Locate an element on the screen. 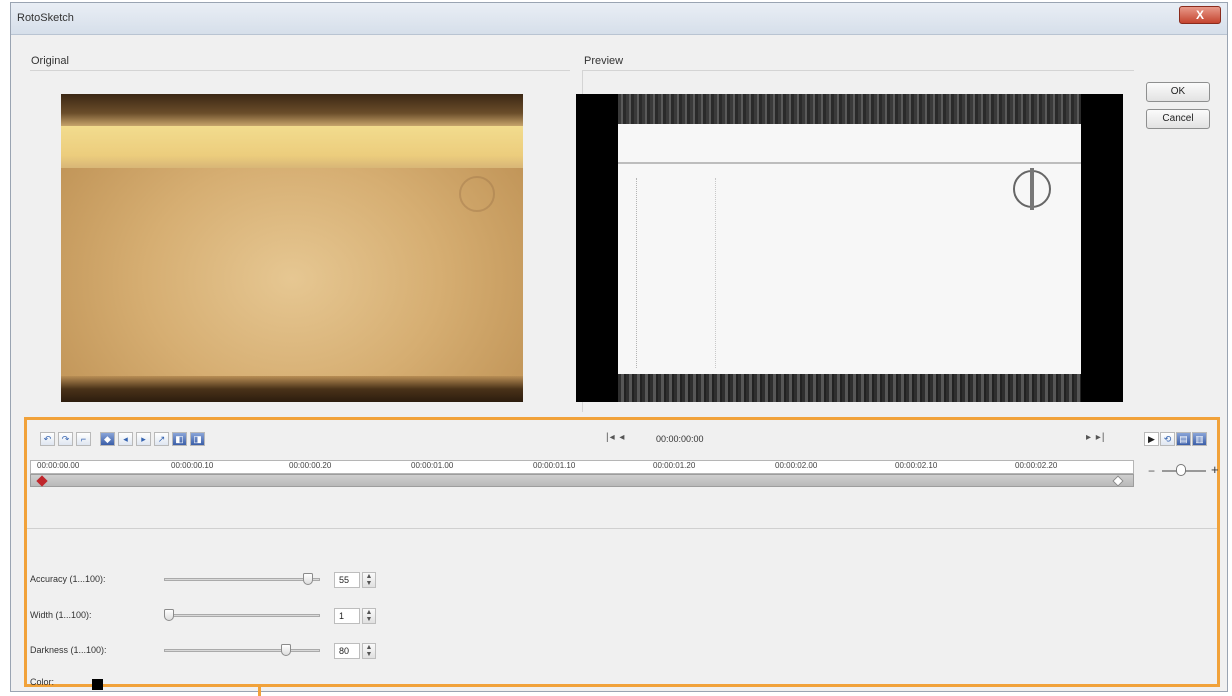 The width and height of the screenshot is (1232, 696). remove-keyframe-icon: ↷ is located at coordinates (65, 439).